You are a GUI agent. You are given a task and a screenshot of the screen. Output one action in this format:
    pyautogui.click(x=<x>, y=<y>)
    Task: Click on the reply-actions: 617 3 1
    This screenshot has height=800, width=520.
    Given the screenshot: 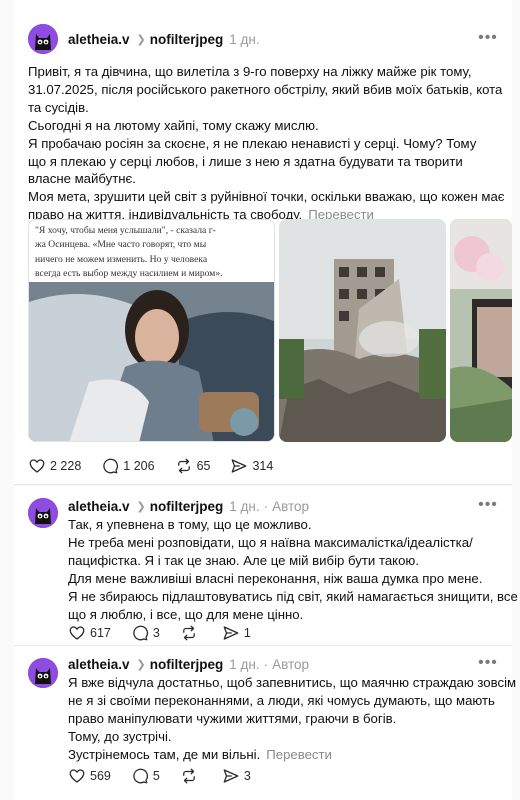 What is the action you would take?
    pyautogui.click(x=169, y=633)
    